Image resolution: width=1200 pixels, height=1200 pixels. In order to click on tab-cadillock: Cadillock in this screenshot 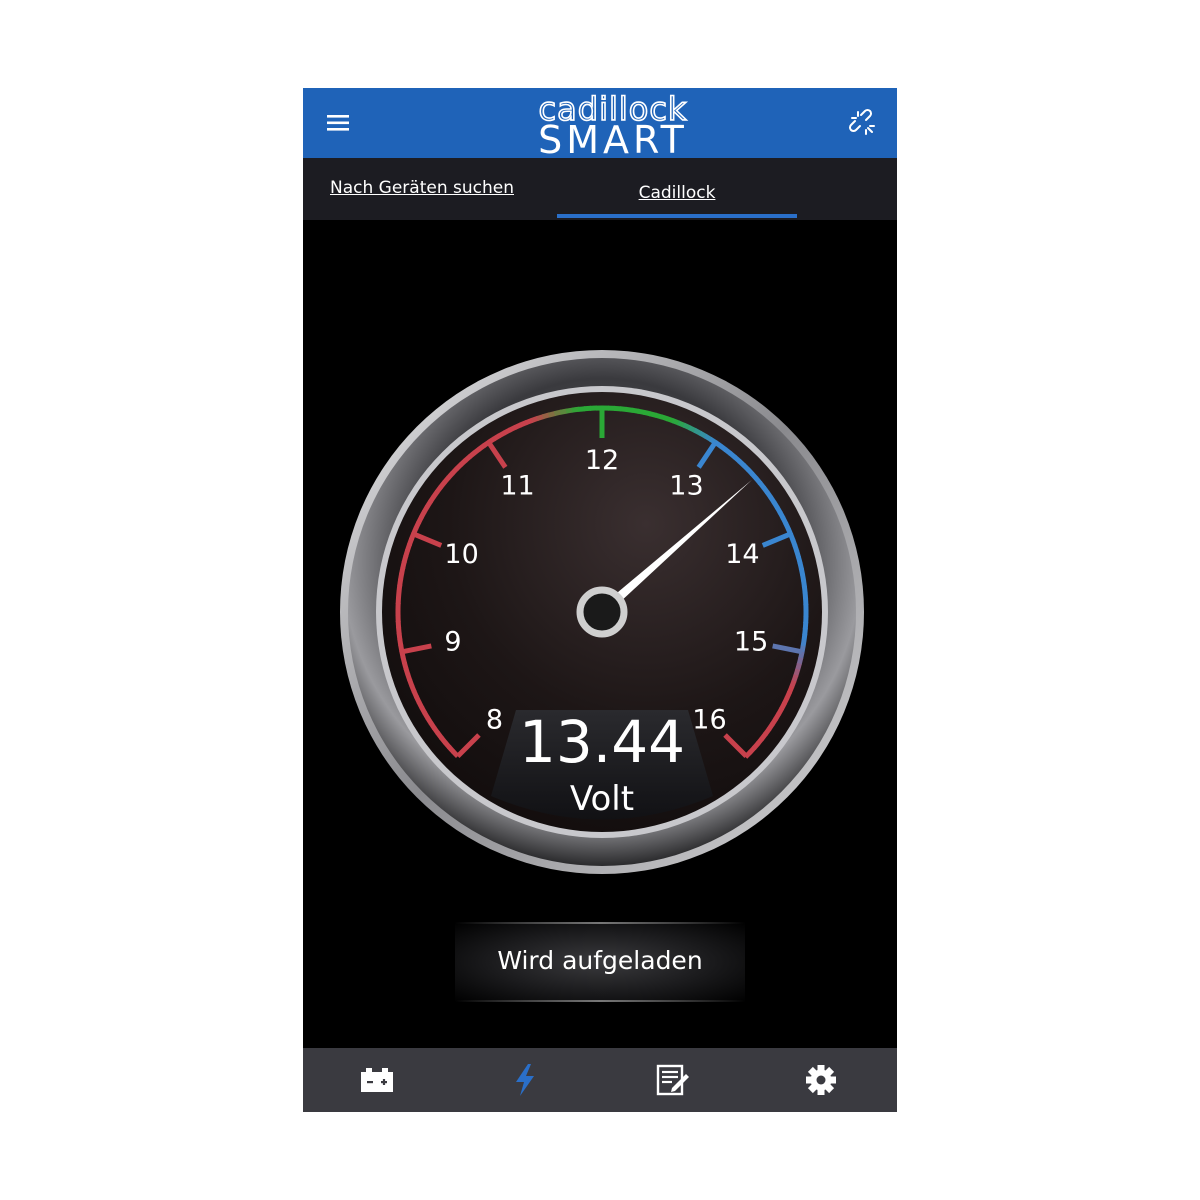, I will do `click(677, 189)`.